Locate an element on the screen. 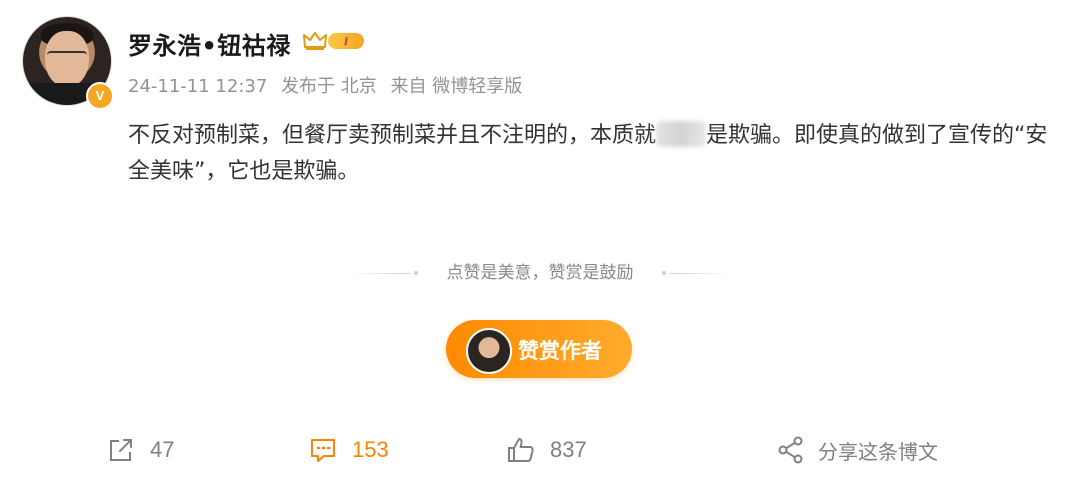 This screenshot has width=1080, height=479. crown-icon is located at coordinates (315, 41).